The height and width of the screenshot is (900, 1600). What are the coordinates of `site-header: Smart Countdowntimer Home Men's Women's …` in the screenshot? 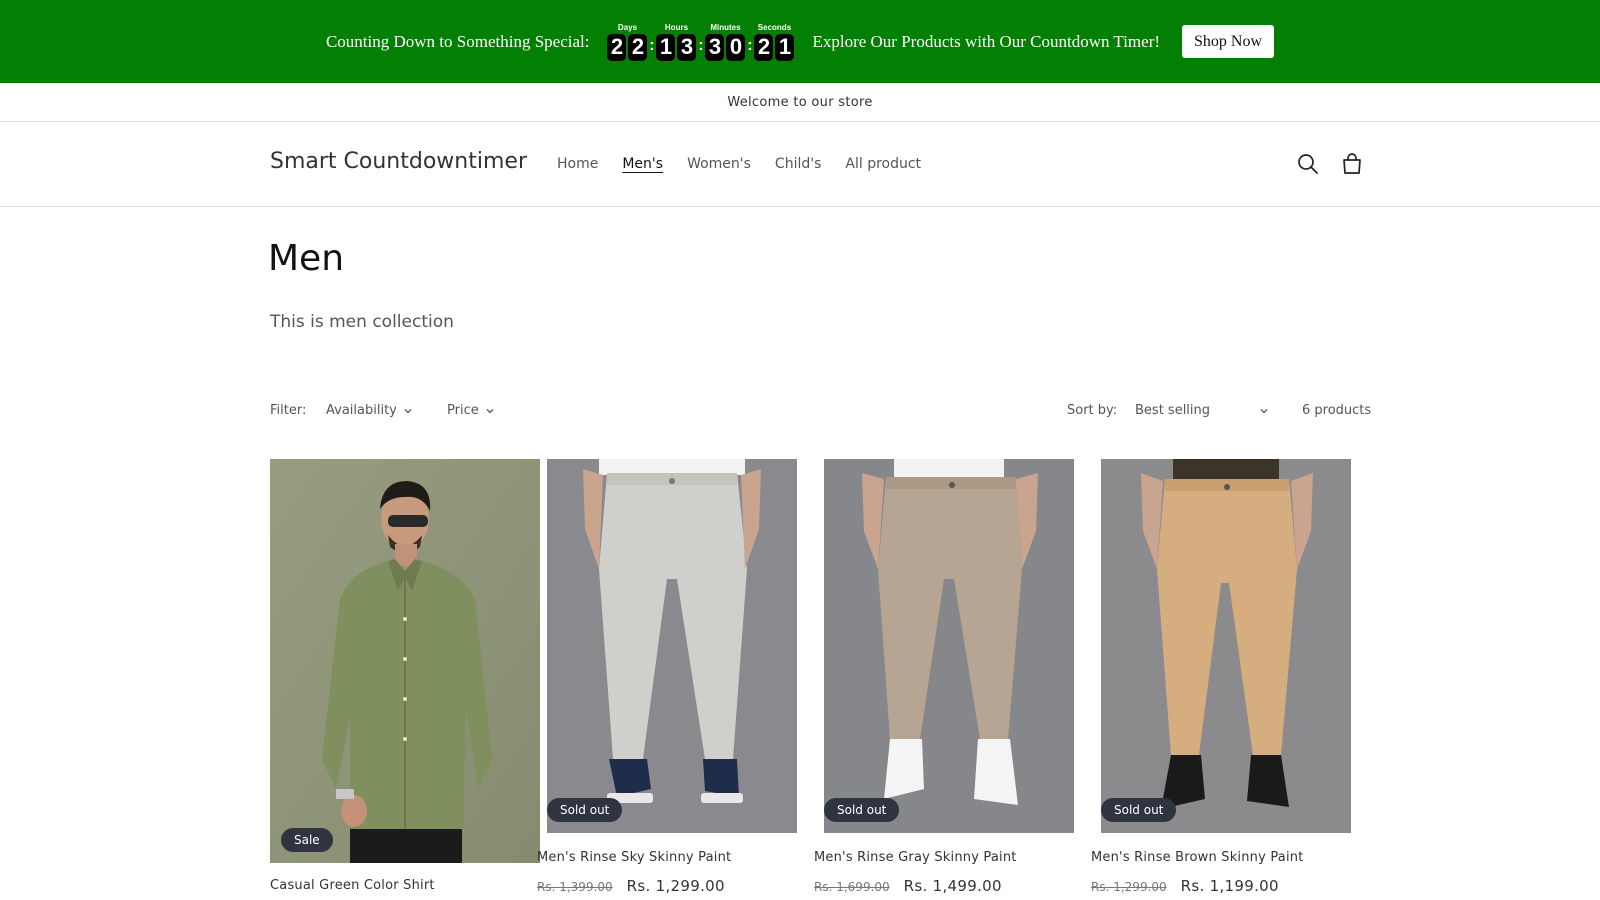 It's located at (800, 164).